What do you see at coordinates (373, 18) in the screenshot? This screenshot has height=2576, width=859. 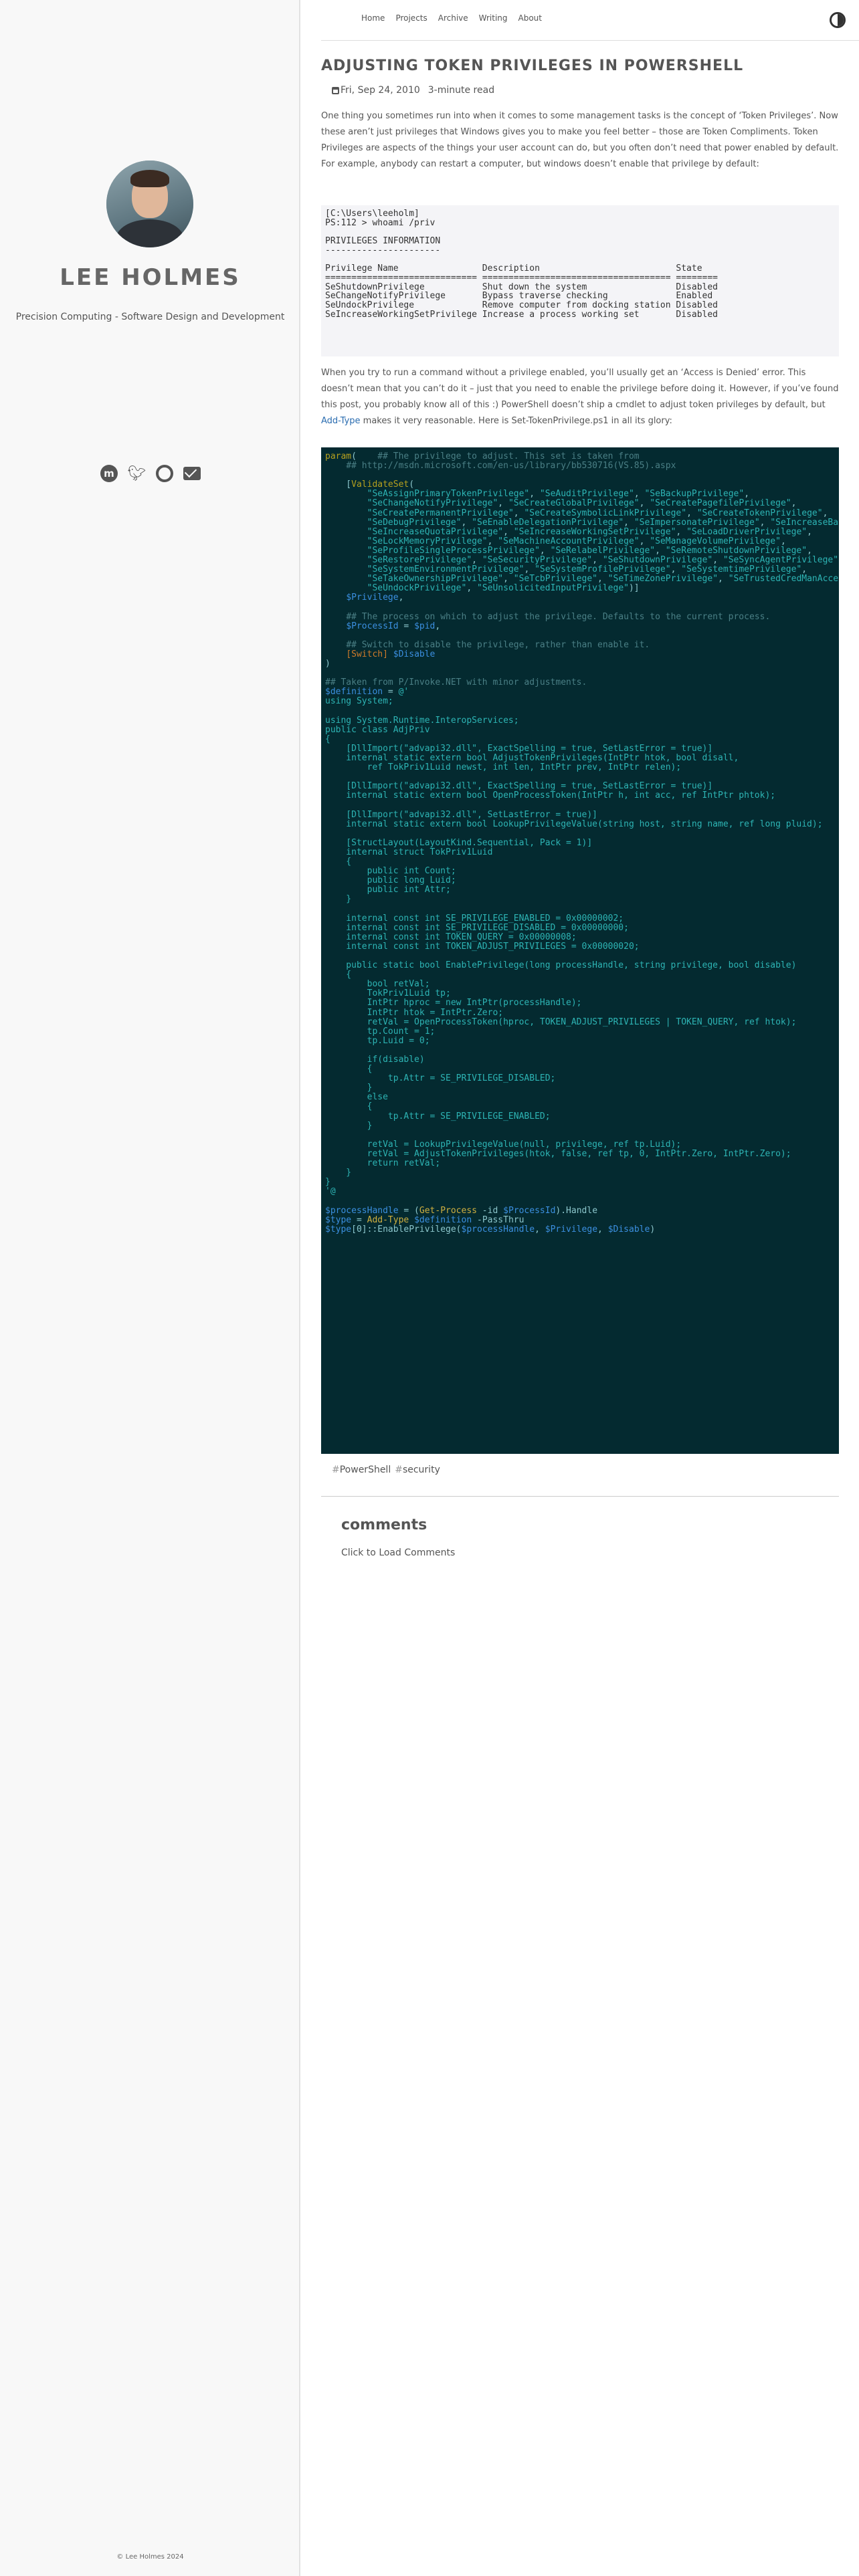 I see `nav-home: Home` at bounding box center [373, 18].